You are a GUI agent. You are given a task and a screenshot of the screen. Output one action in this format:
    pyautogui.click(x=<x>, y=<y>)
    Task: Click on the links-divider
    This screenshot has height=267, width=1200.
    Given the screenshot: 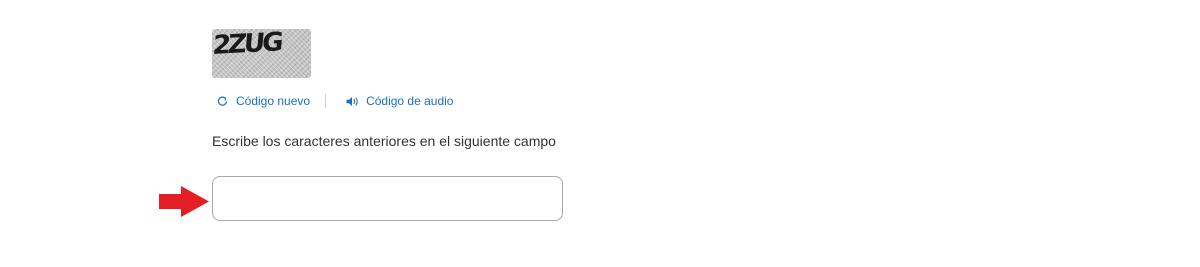 What is the action you would take?
    pyautogui.click(x=326, y=101)
    